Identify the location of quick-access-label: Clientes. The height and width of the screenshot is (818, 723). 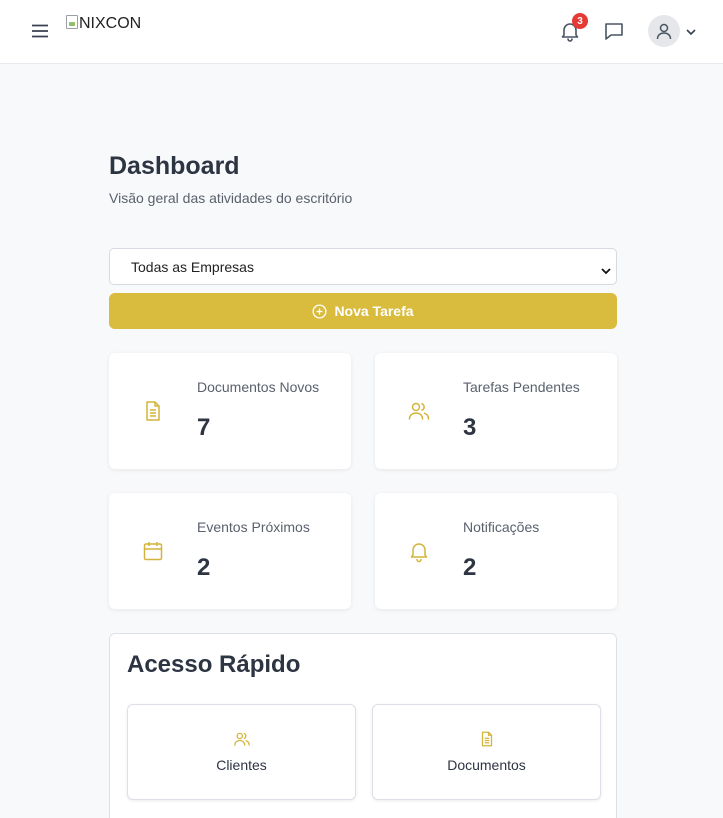
(241, 765).